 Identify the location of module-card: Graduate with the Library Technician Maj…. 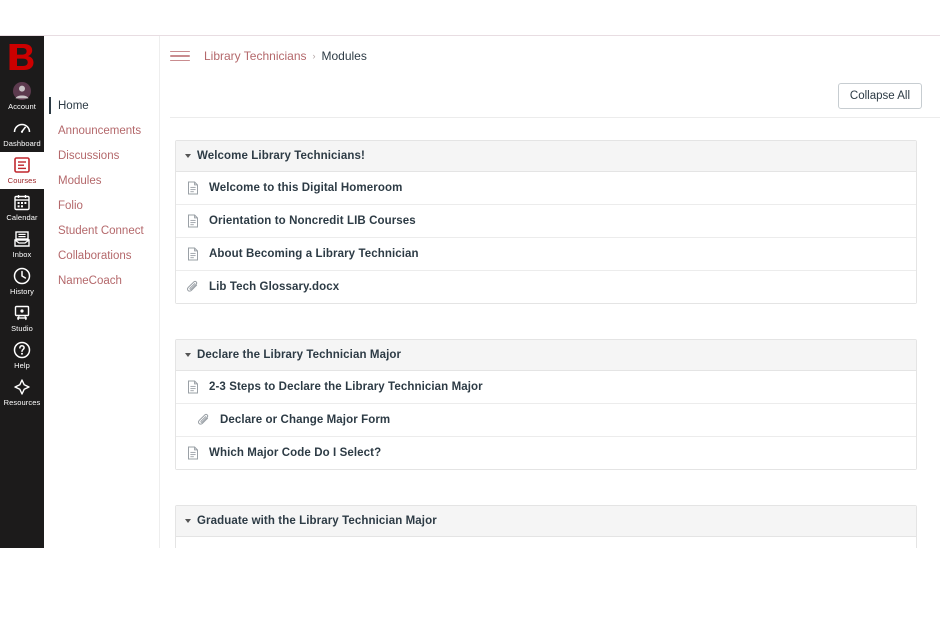
(546, 526).